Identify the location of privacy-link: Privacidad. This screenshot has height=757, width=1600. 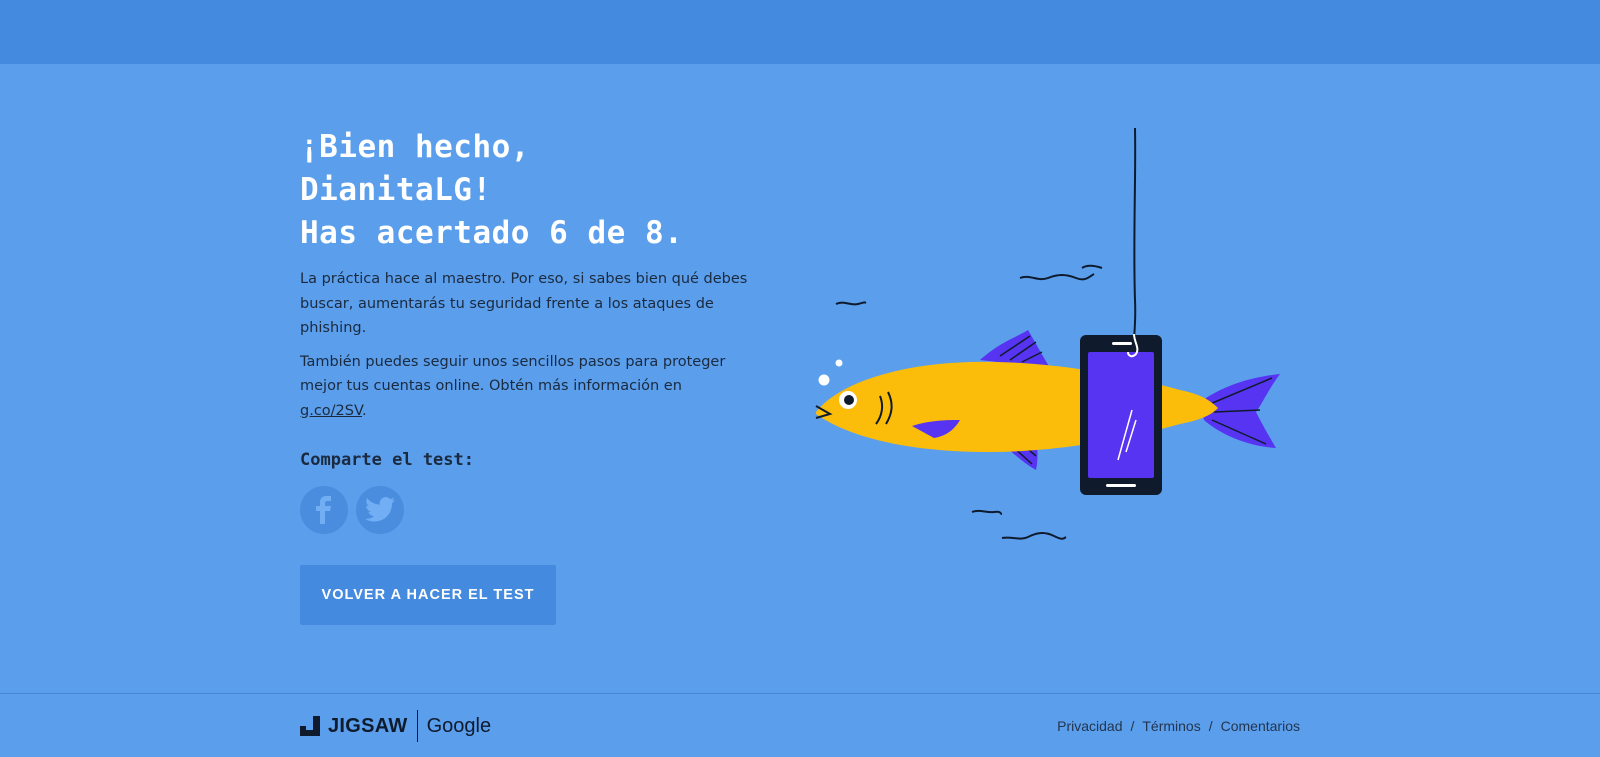
(1089, 726).